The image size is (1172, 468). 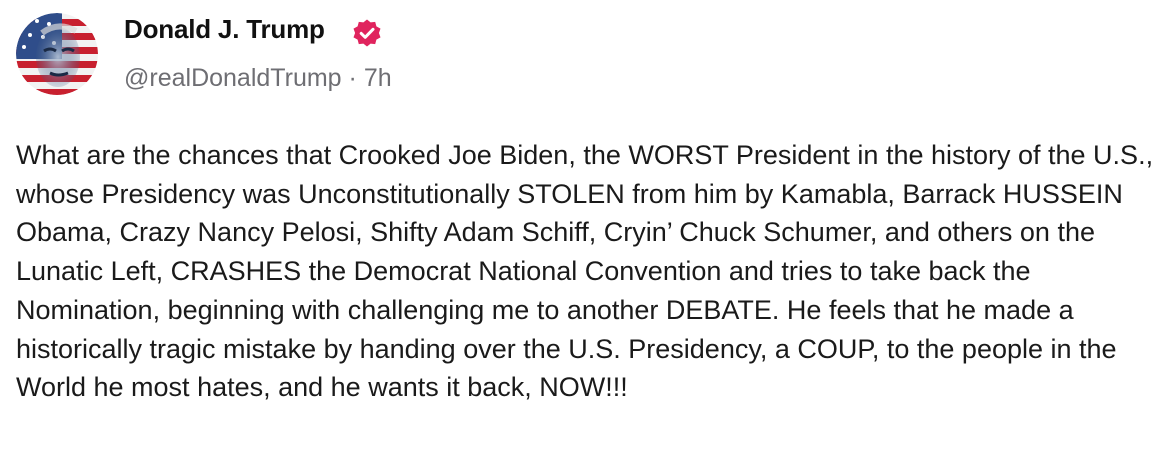 What do you see at coordinates (367, 33) in the screenshot?
I see `verified-badge-icon` at bounding box center [367, 33].